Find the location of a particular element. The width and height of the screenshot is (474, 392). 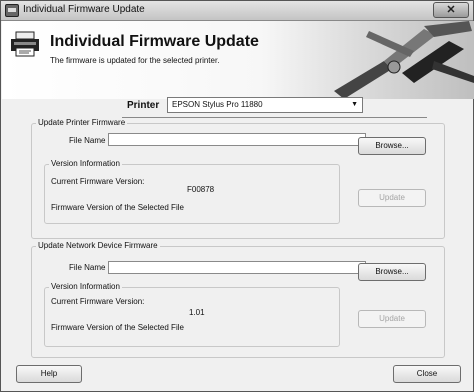

printer-version-info-legend: Version Information is located at coordinates (85, 163).